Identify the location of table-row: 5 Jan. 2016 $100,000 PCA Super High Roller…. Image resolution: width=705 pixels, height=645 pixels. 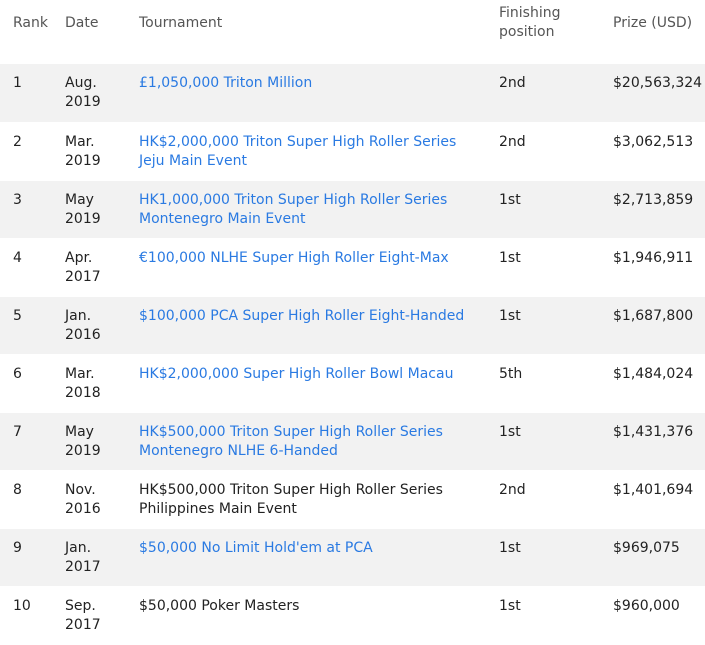
(352, 325).